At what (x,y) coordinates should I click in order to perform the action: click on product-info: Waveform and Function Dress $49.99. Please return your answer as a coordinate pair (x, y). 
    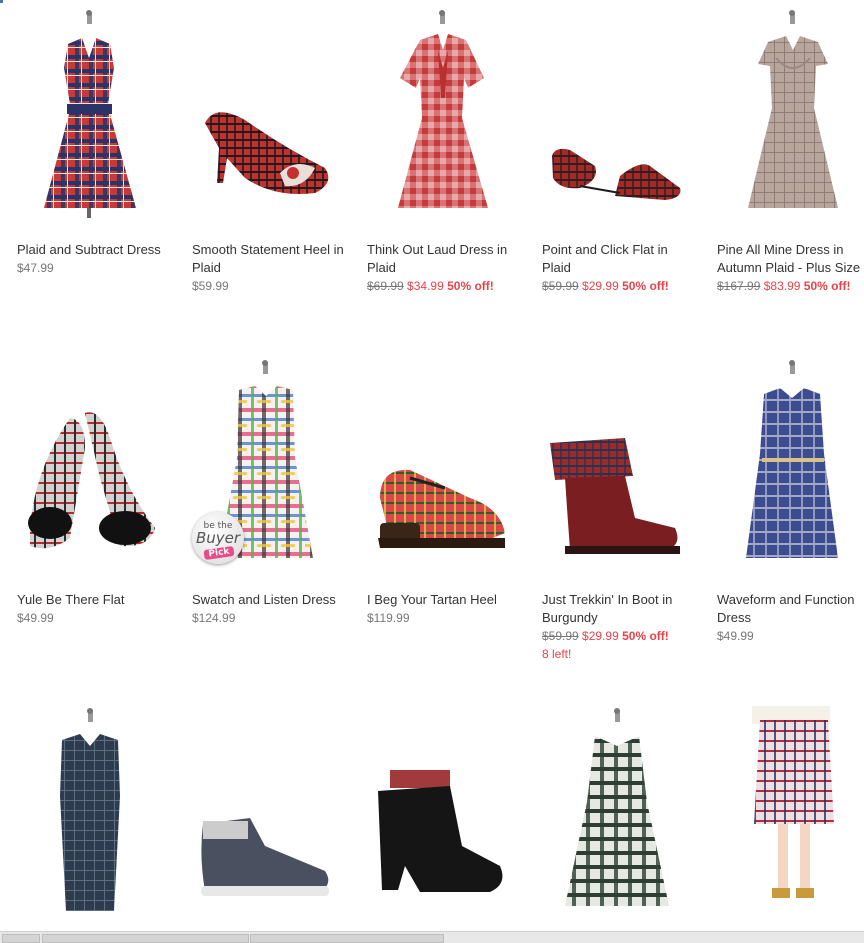
    Looking at the image, I should click on (790, 618).